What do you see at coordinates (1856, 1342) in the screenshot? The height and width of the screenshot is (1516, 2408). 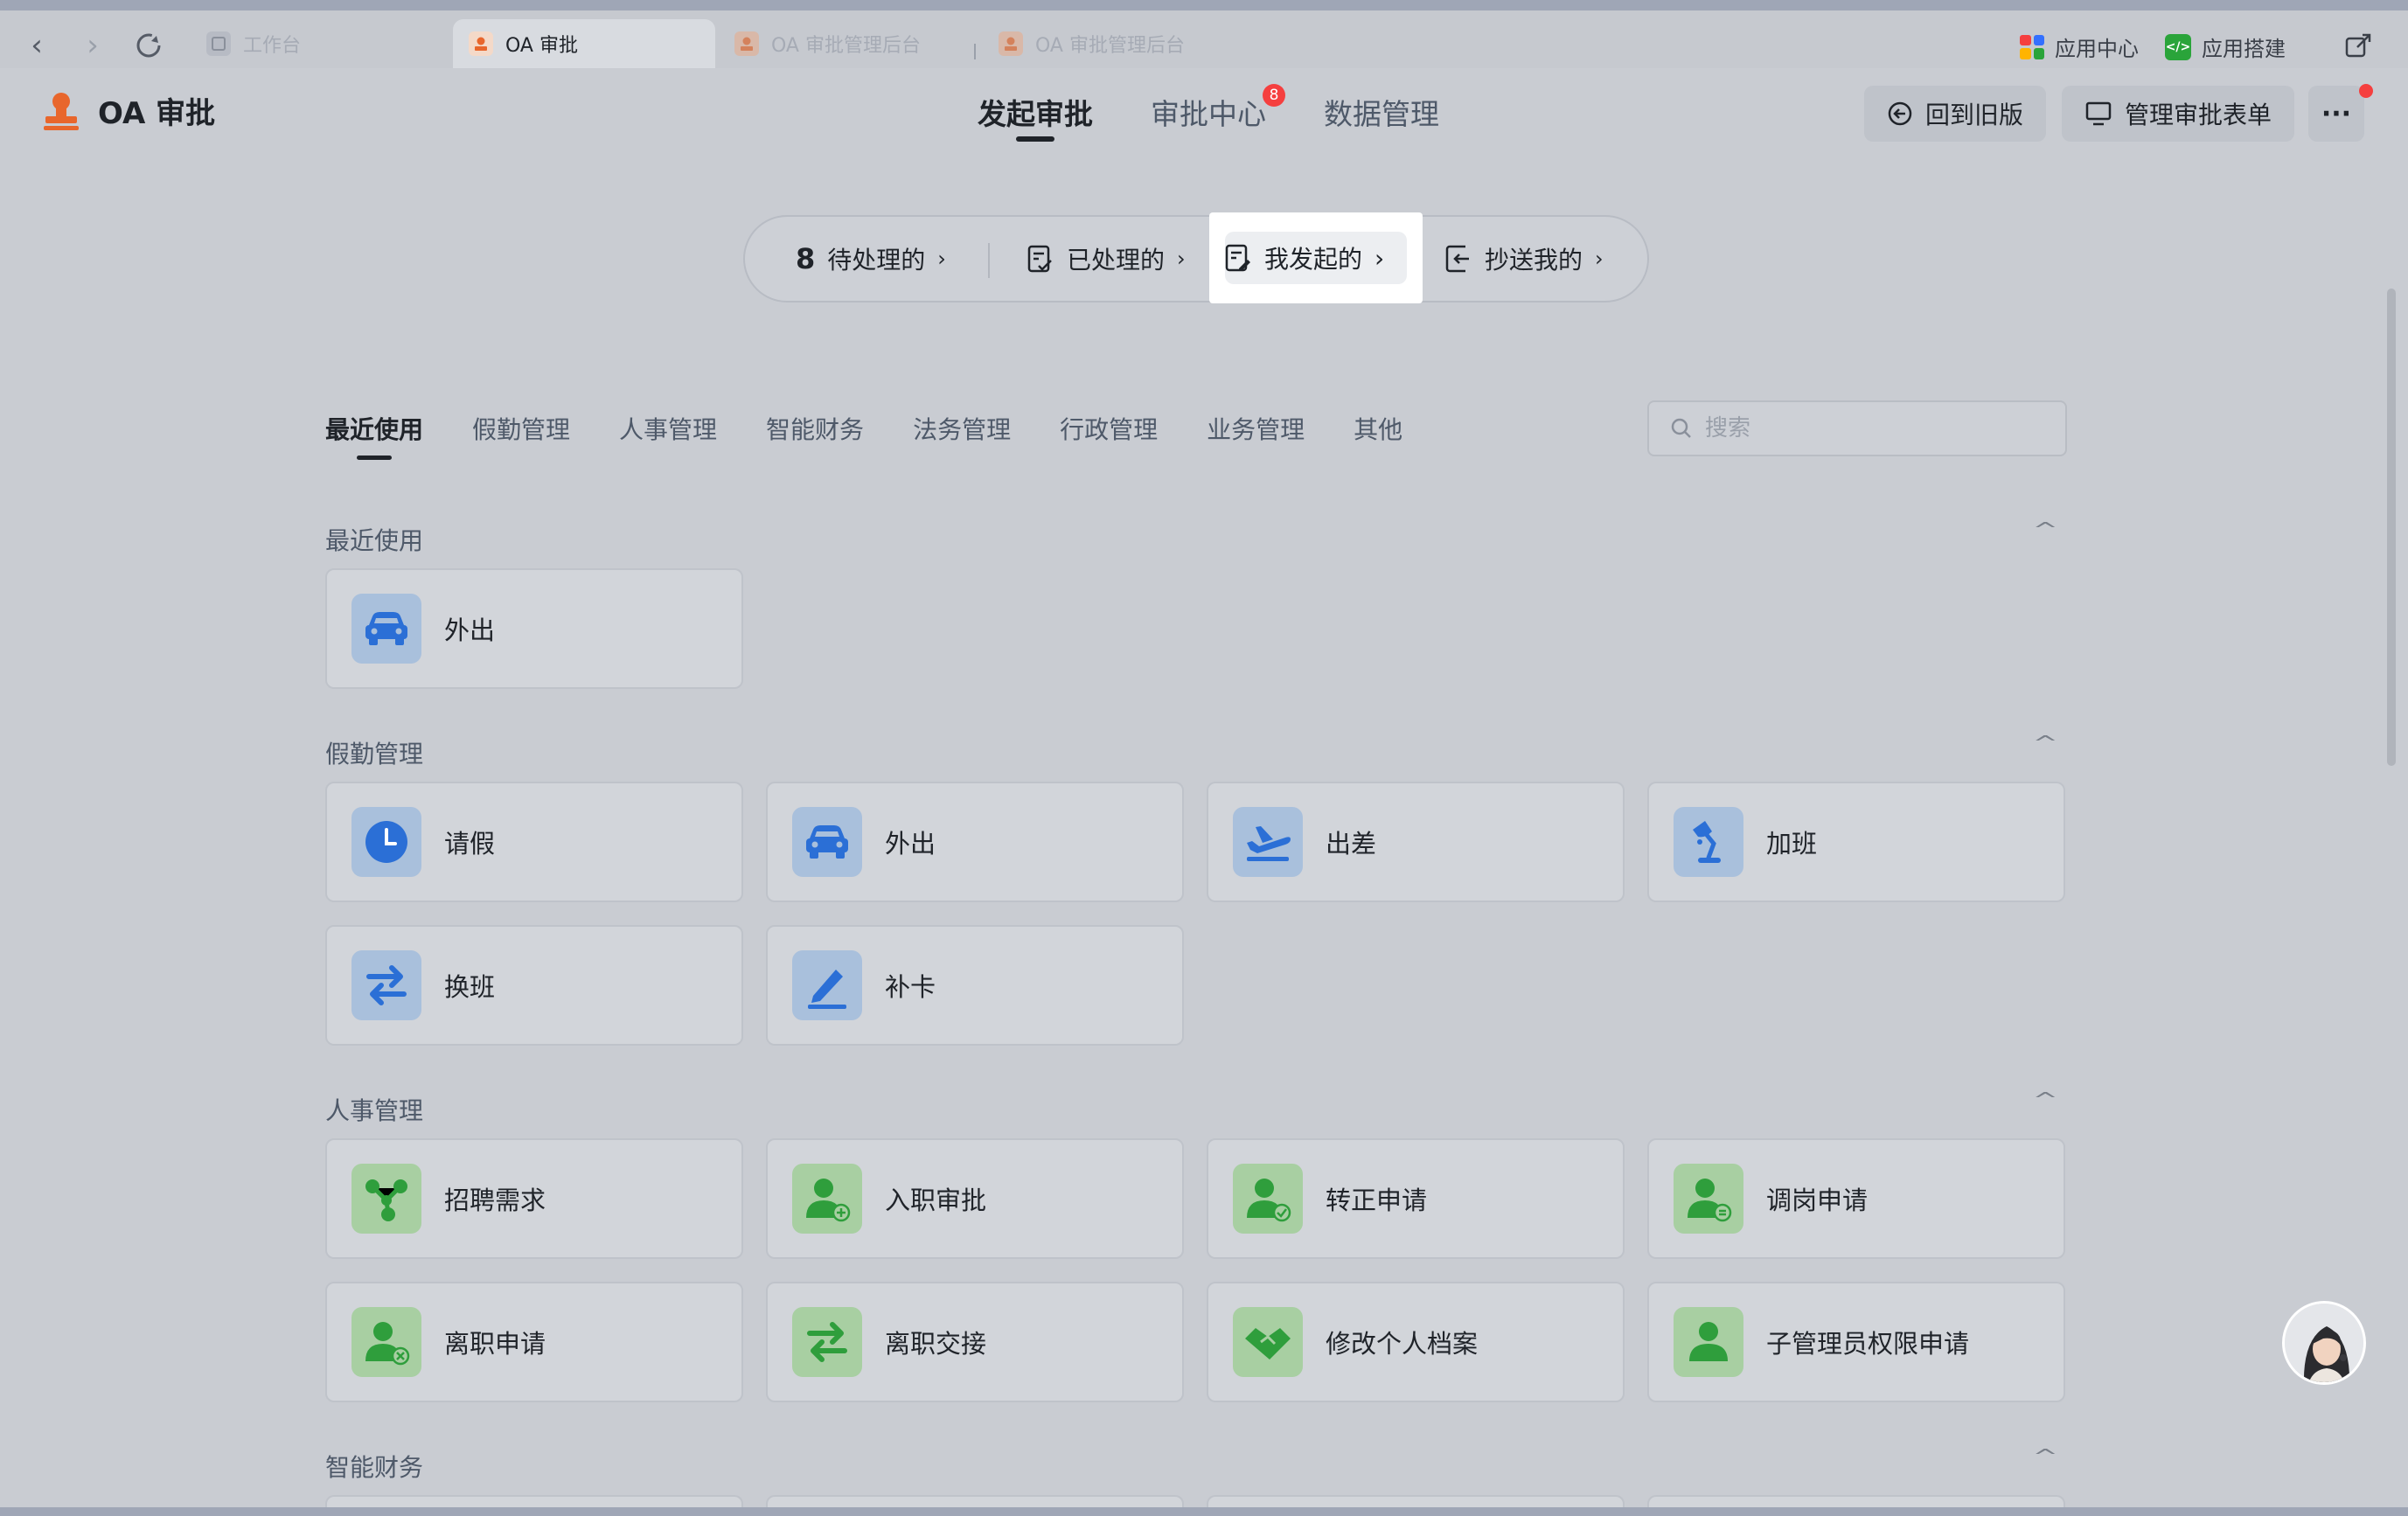 I see `form-card-sub-admin-permission: 子管理员权限申请` at bounding box center [1856, 1342].